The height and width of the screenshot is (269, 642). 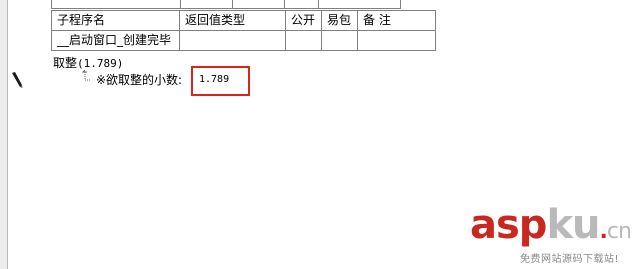 What do you see at coordinates (86, 75) in the screenshot?
I see `tree-branch-icon` at bounding box center [86, 75].